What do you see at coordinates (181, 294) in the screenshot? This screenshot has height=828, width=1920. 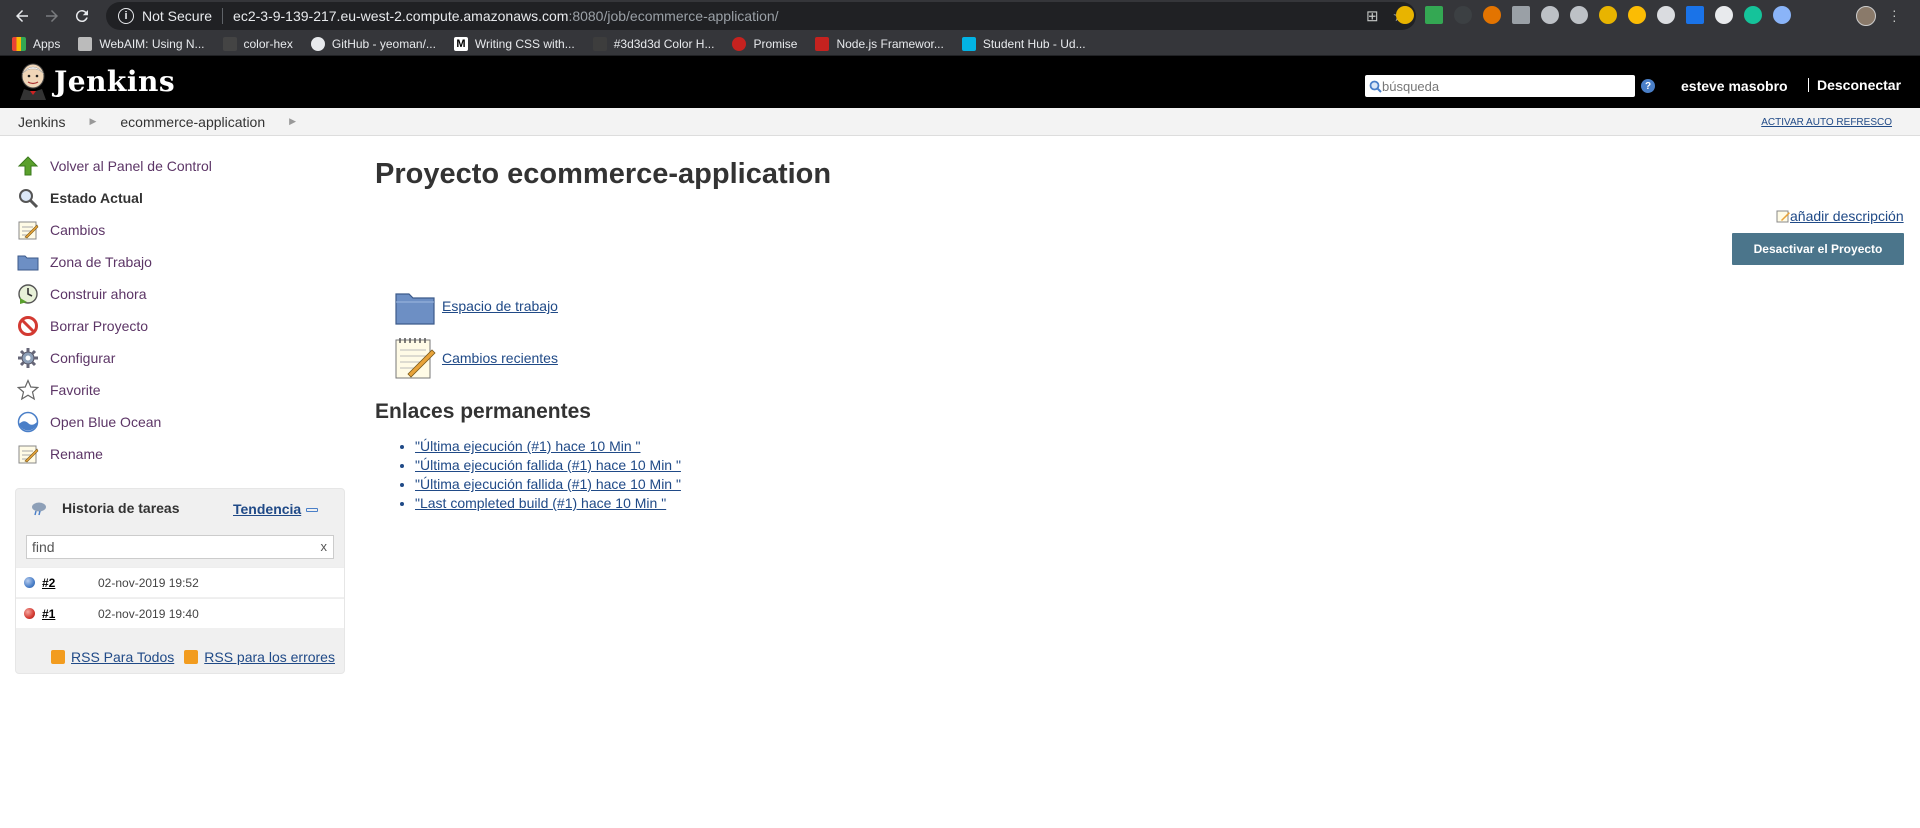 I see `sidebar-item-build-now: Construir ahora` at bounding box center [181, 294].